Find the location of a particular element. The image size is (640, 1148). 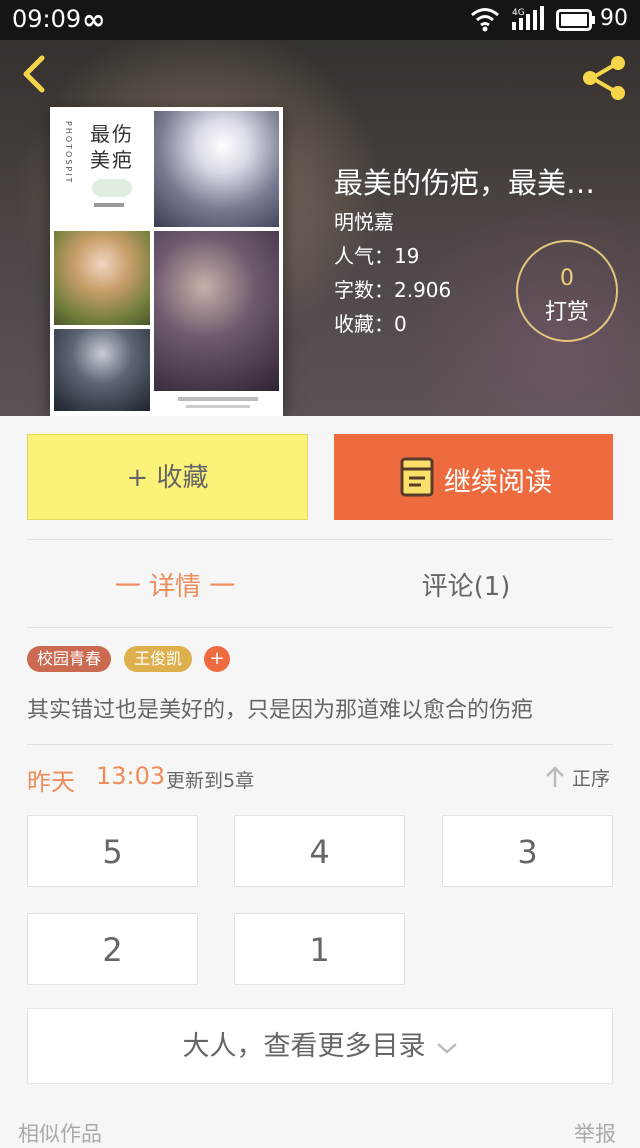

arrow-up-icon is located at coordinates (555, 776).